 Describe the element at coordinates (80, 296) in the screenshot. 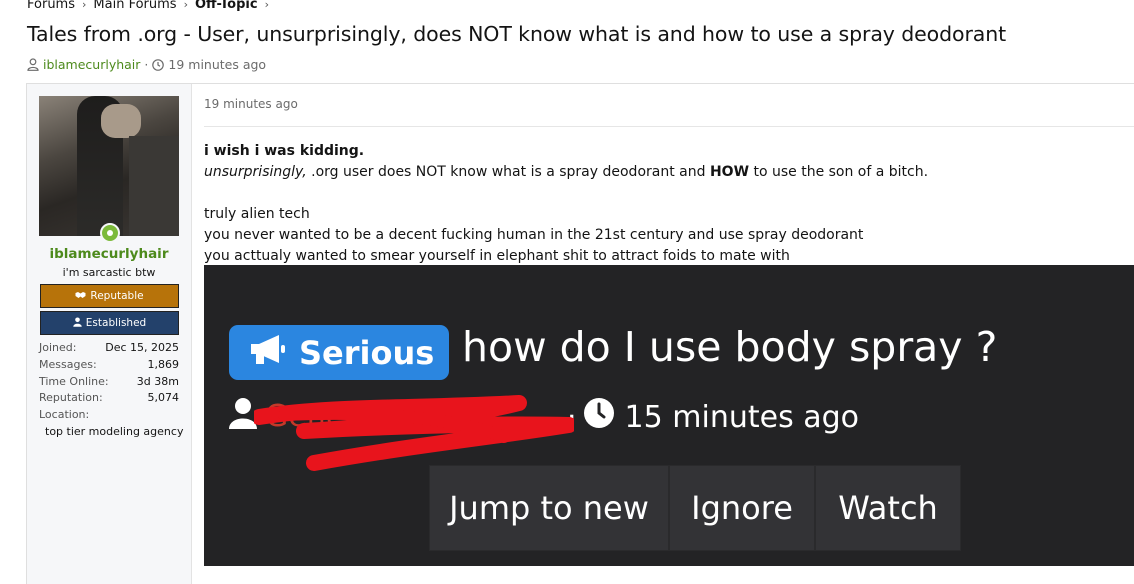

I see `handshake-icon` at that location.